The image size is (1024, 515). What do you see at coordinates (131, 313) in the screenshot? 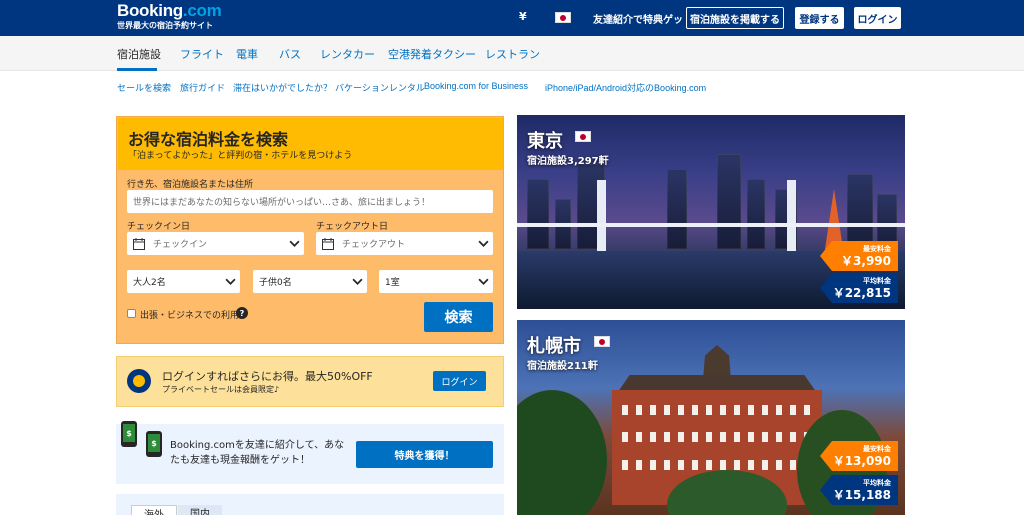
I see `business-trip-checkbox` at bounding box center [131, 313].